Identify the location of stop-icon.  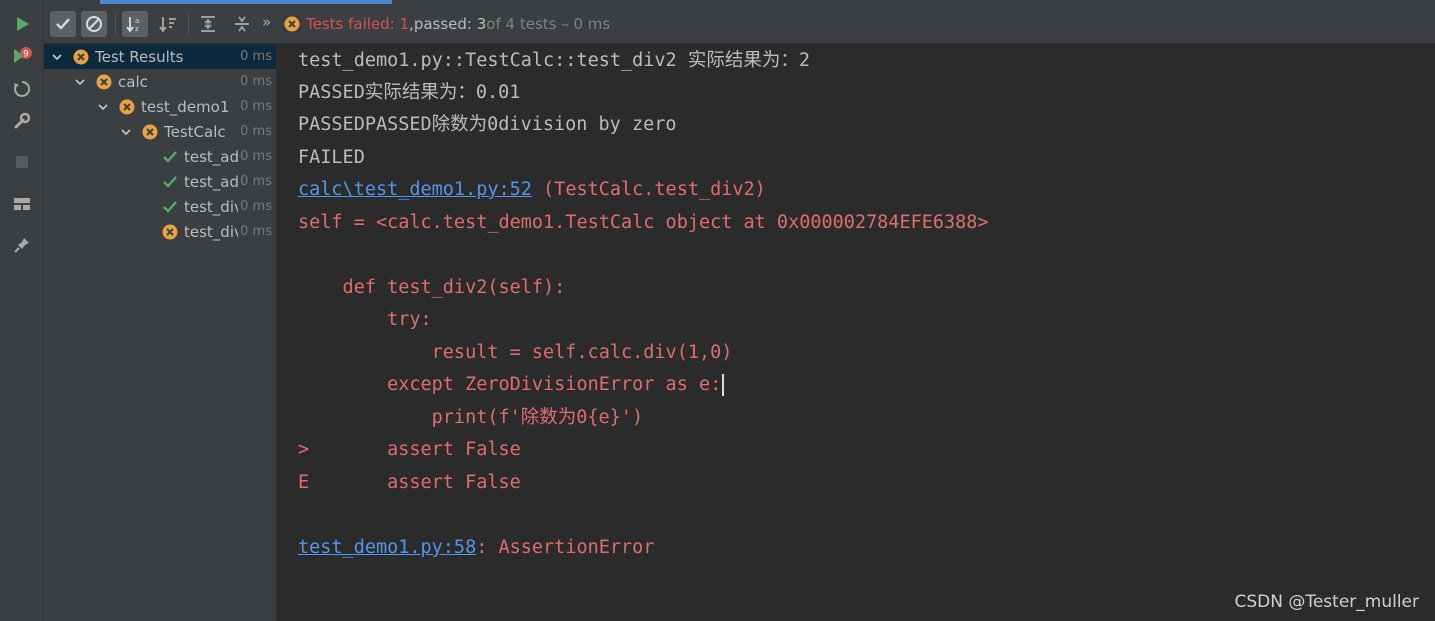
(22, 162).